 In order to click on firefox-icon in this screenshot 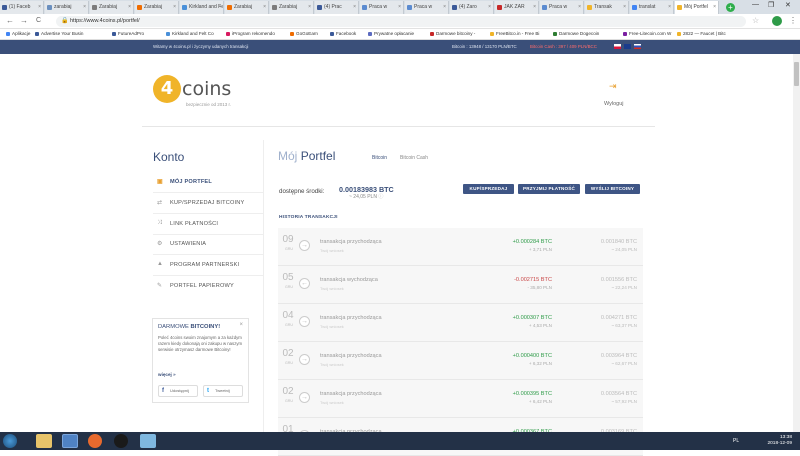, I will do `click(95, 441)`.